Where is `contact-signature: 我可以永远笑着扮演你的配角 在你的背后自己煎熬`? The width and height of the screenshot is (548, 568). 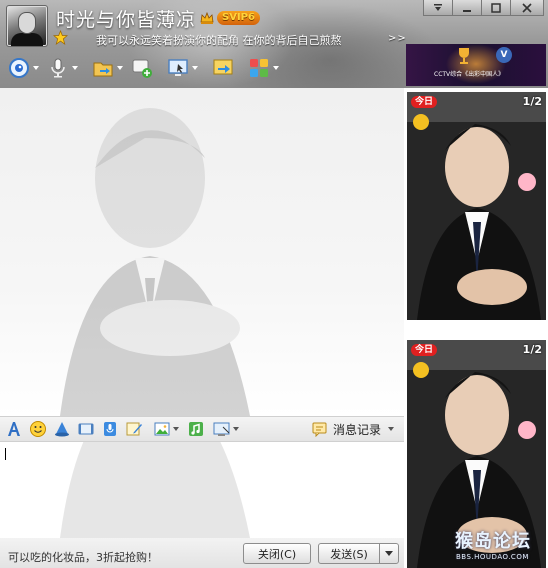
contact-signature: 我可以永远笑着扮演你的配角 在你的背后自己煎熬 is located at coordinates (219, 40).